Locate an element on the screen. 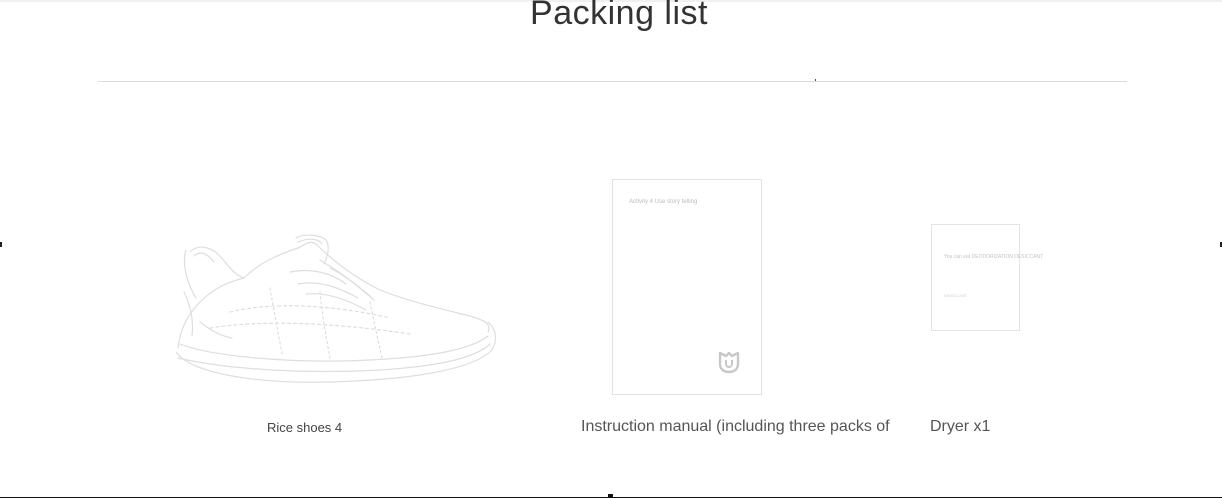 This screenshot has height=498, width=1222. dryer-card-text: You can eat DEODORIZATION DESICCANT is located at coordinates (994, 257).